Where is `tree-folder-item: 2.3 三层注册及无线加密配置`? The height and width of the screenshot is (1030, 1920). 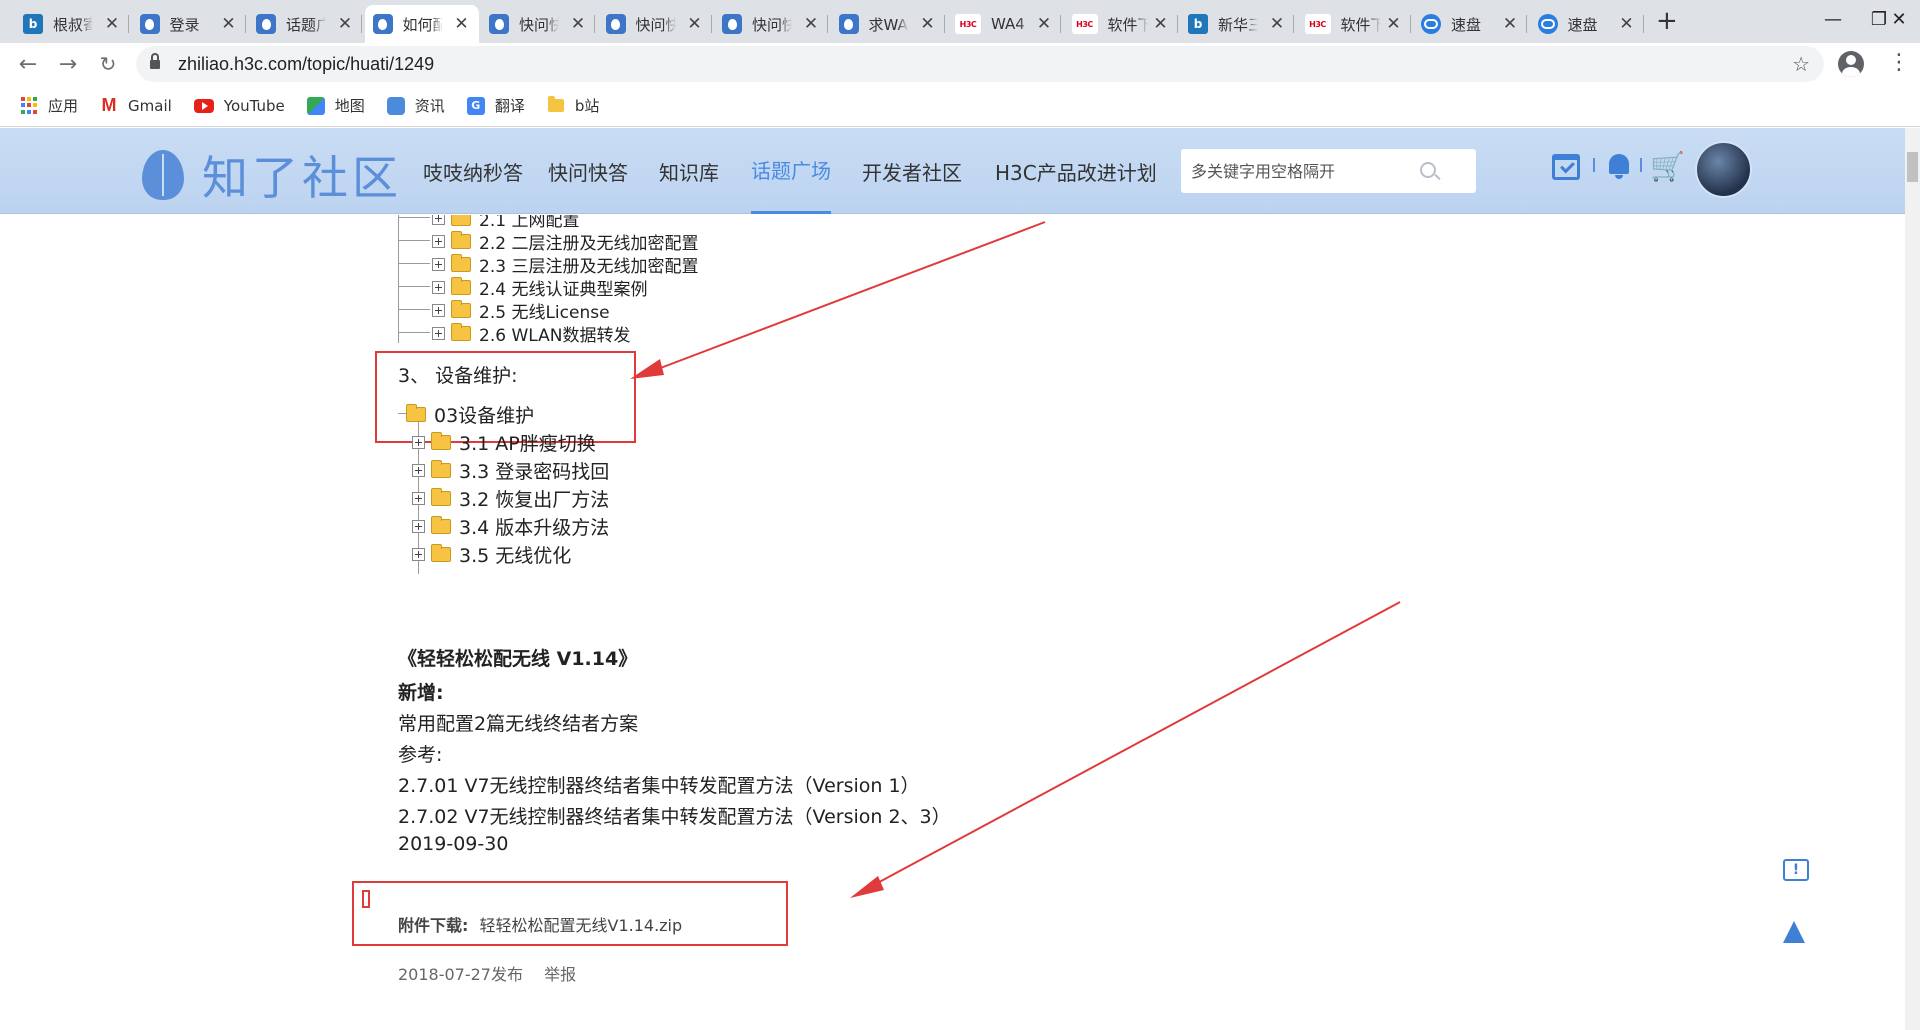
tree-folder-item: 2.3 三层注册及无线加密配置 is located at coordinates (565, 264).